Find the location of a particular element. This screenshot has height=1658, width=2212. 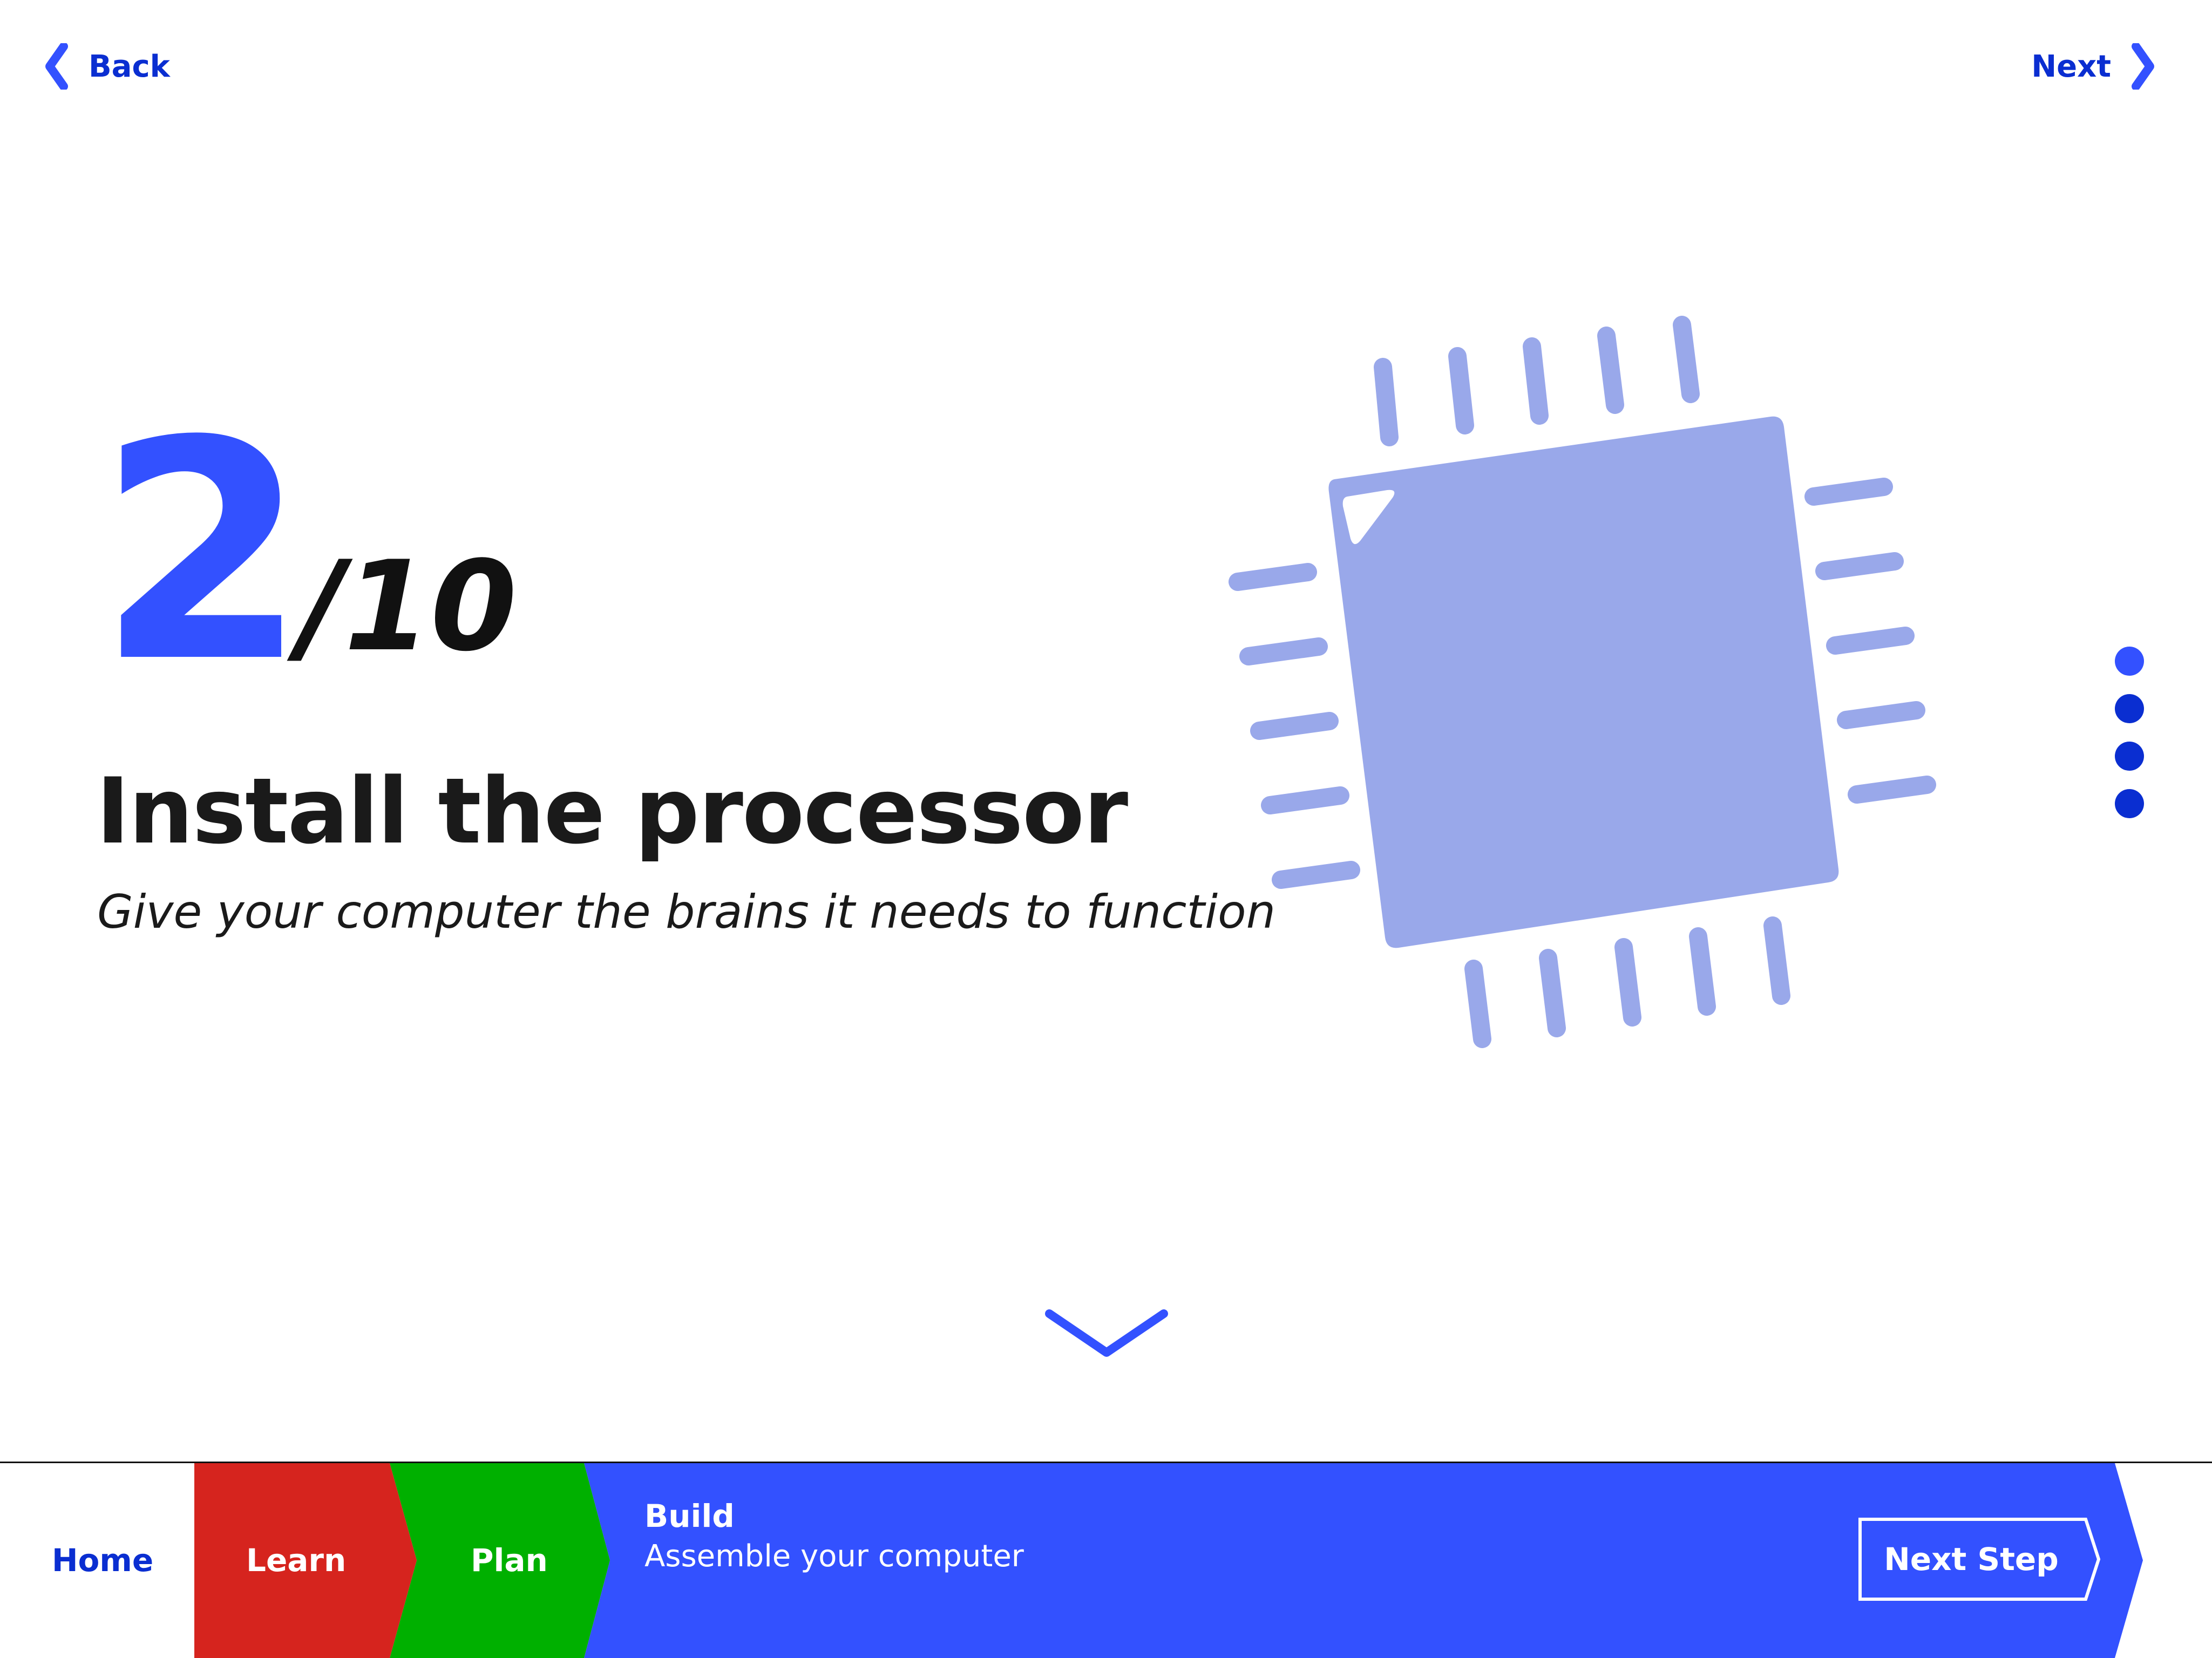

step-current-number: 2 is located at coordinates (202, 553).